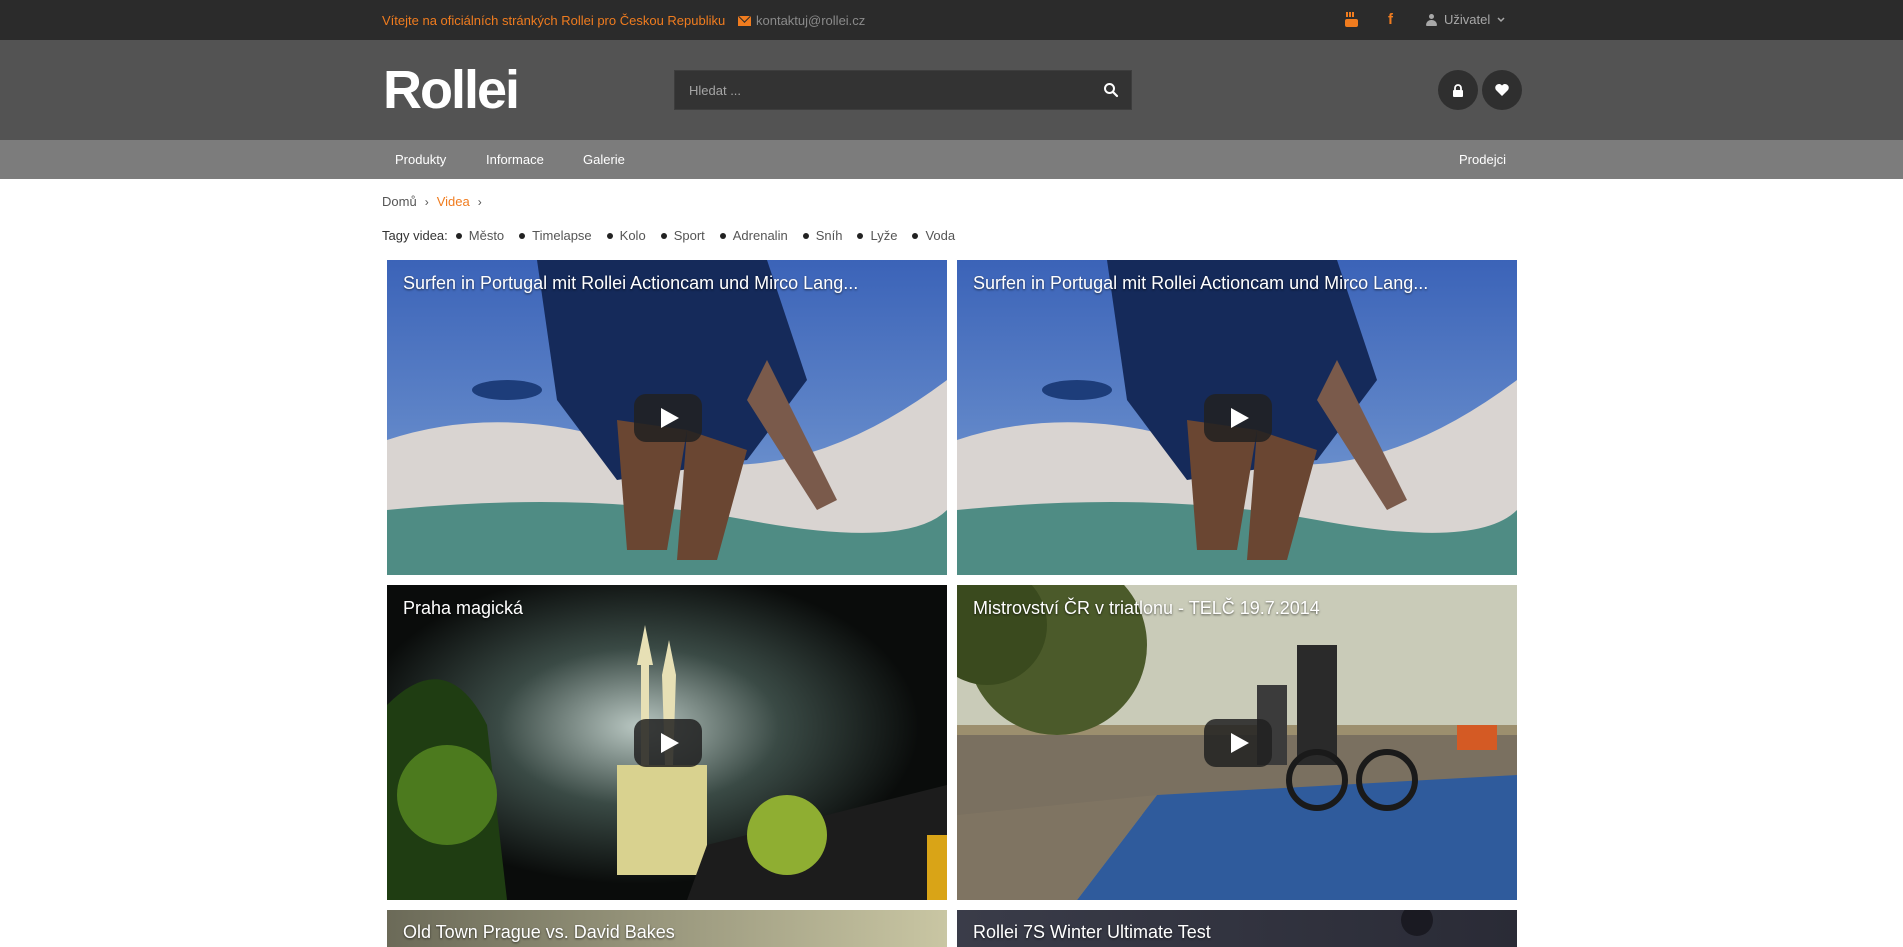 Image resolution: width=1903 pixels, height=947 pixels. I want to click on login-button, so click(1458, 90).